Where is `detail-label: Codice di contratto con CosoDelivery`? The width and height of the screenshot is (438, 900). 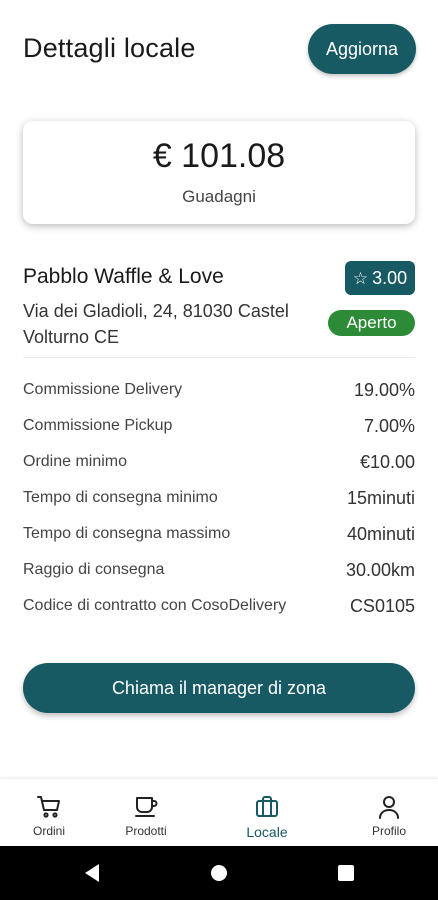
detail-label: Codice di contratto con CosoDelivery is located at coordinates (155, 605).